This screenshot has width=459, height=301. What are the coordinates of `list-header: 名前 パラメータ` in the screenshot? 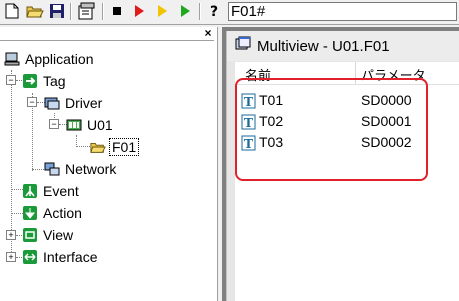 It's located at (347, 73).